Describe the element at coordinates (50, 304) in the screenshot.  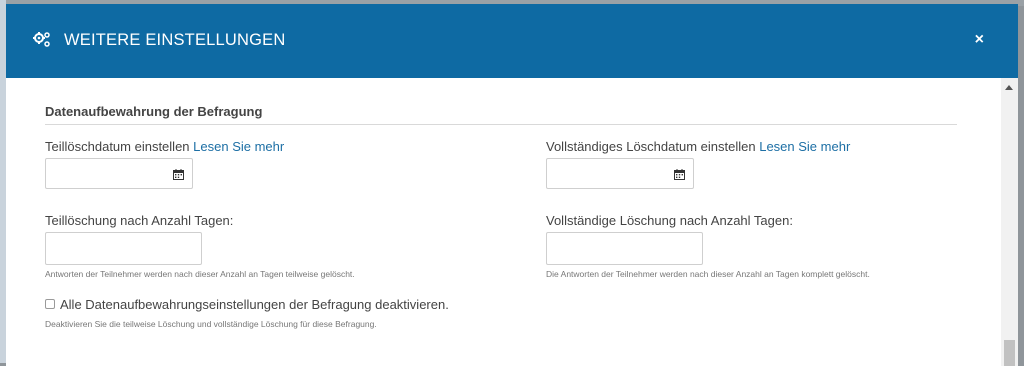
I see `disable-retention-checkbox` at that location.